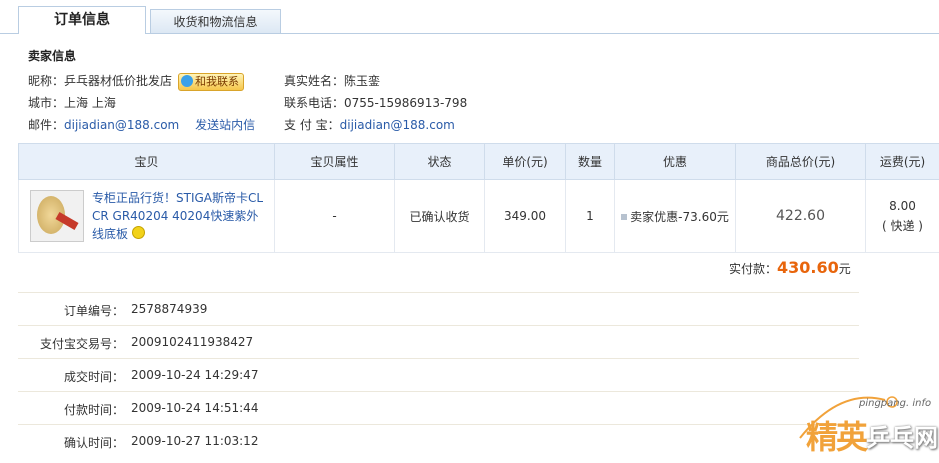  What do you see at coordinates (169, 309) in the screenshot?
I see `detail-value: 2578874939` at bounding box center [169, 309].